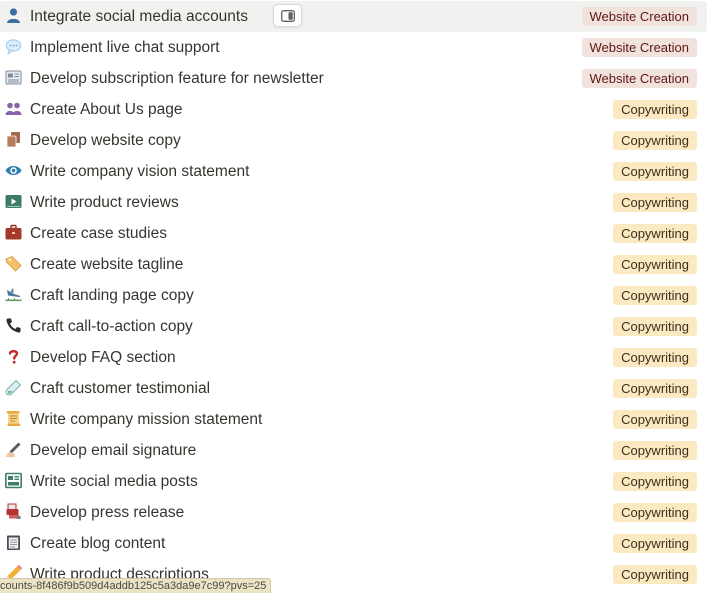  I want to click on table-row: Develop press release Copywriting, so click(353, 512).